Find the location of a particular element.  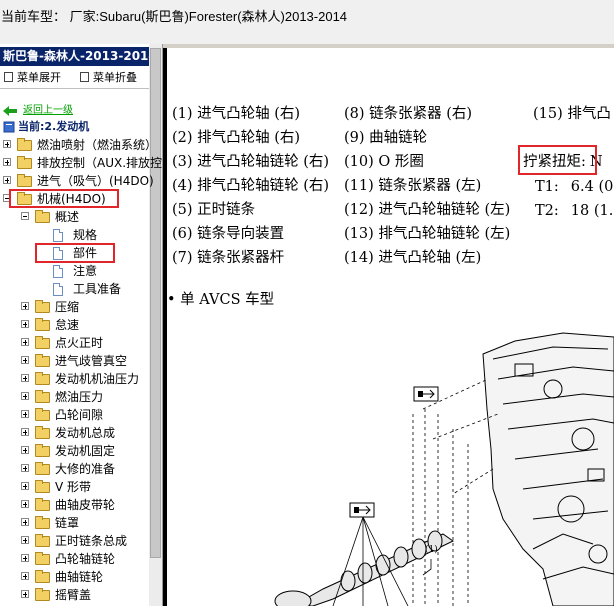

sidebar-divider is located at coordinates (74, 88).